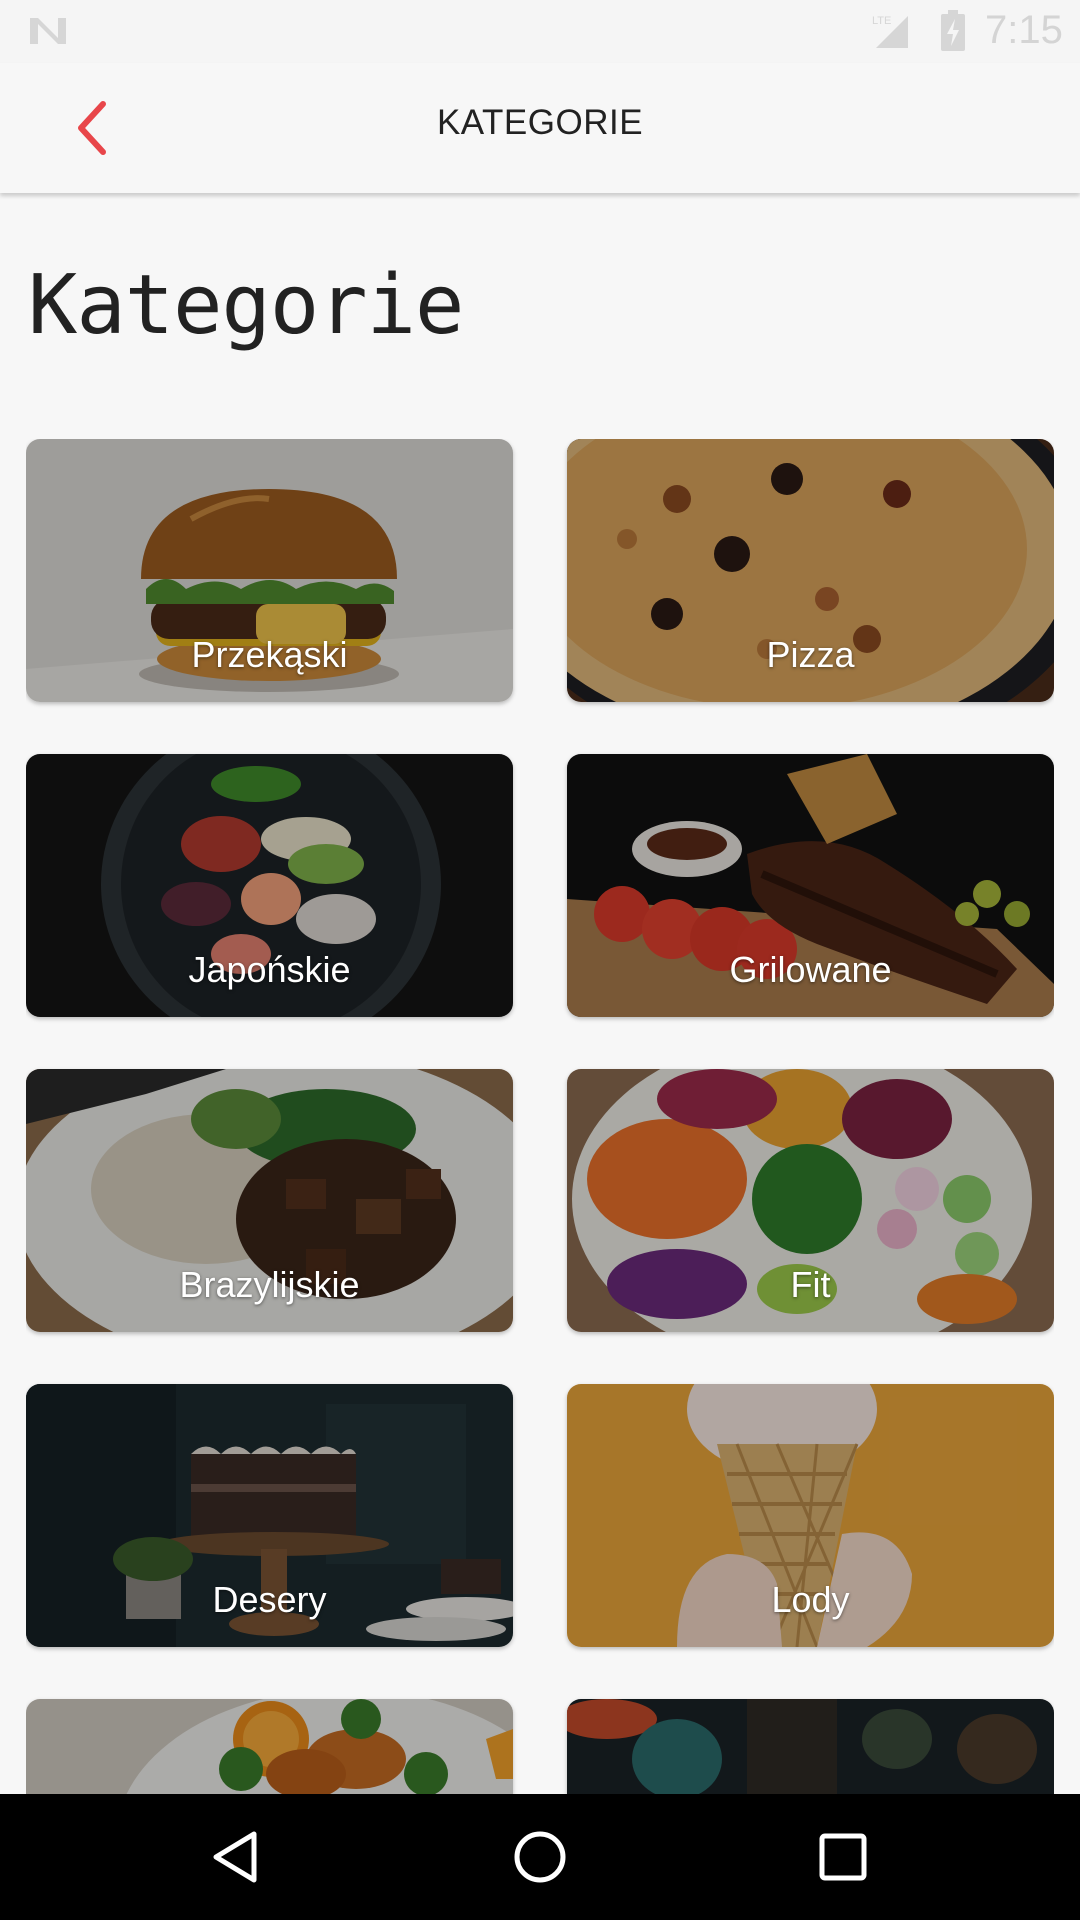 The image size is (1080, 1920). I want to click on category-card-desery: Desery, so click(269, 1515).